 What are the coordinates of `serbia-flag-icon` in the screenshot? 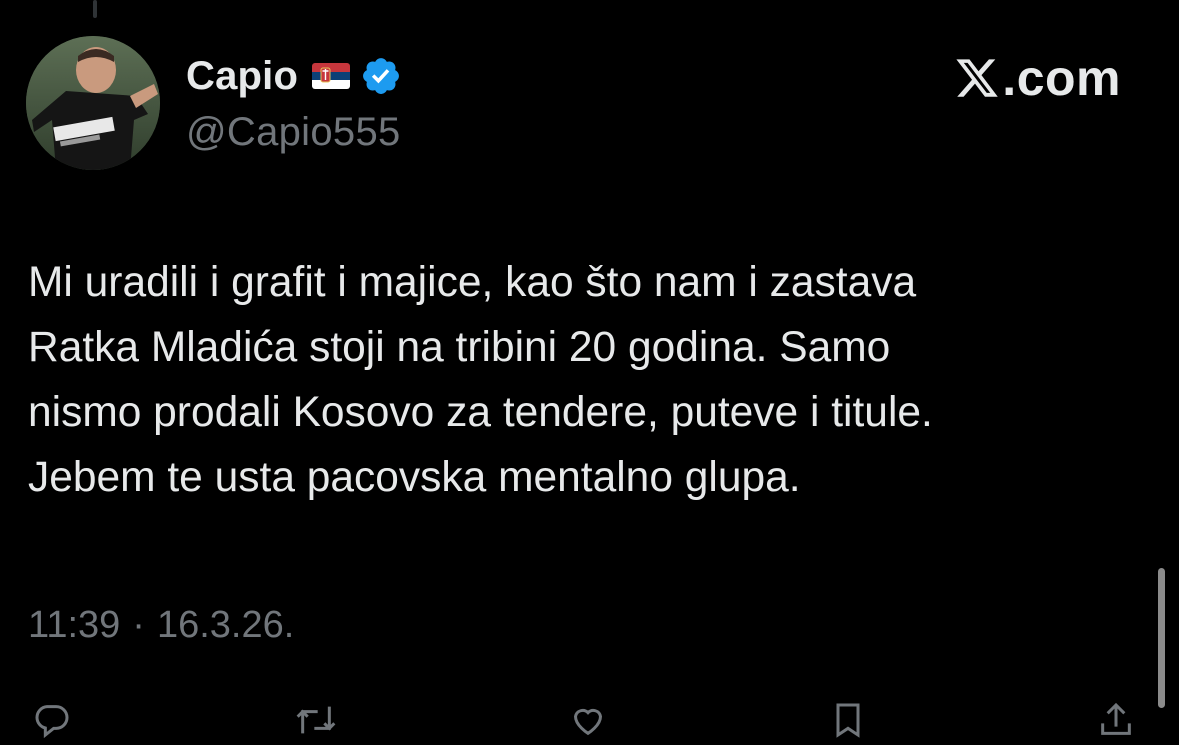 It's located at (331, 76).